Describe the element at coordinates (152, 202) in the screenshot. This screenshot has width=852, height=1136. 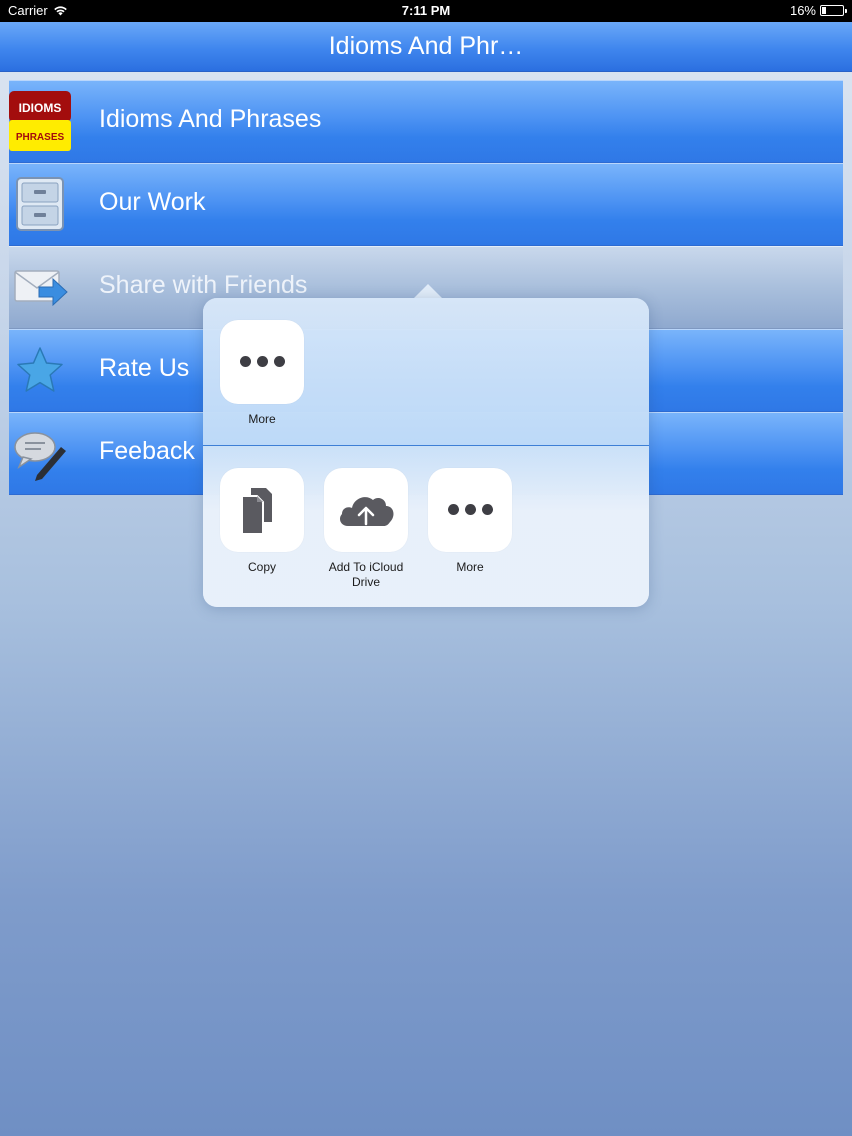
I see `menu-item-label: Our Work` at that location.